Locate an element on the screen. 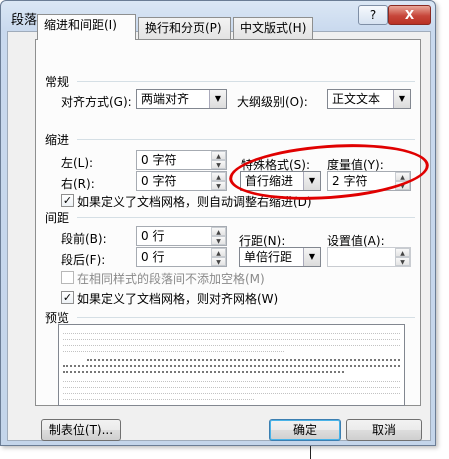  spacing-divider is located at coordinates (246, 217).